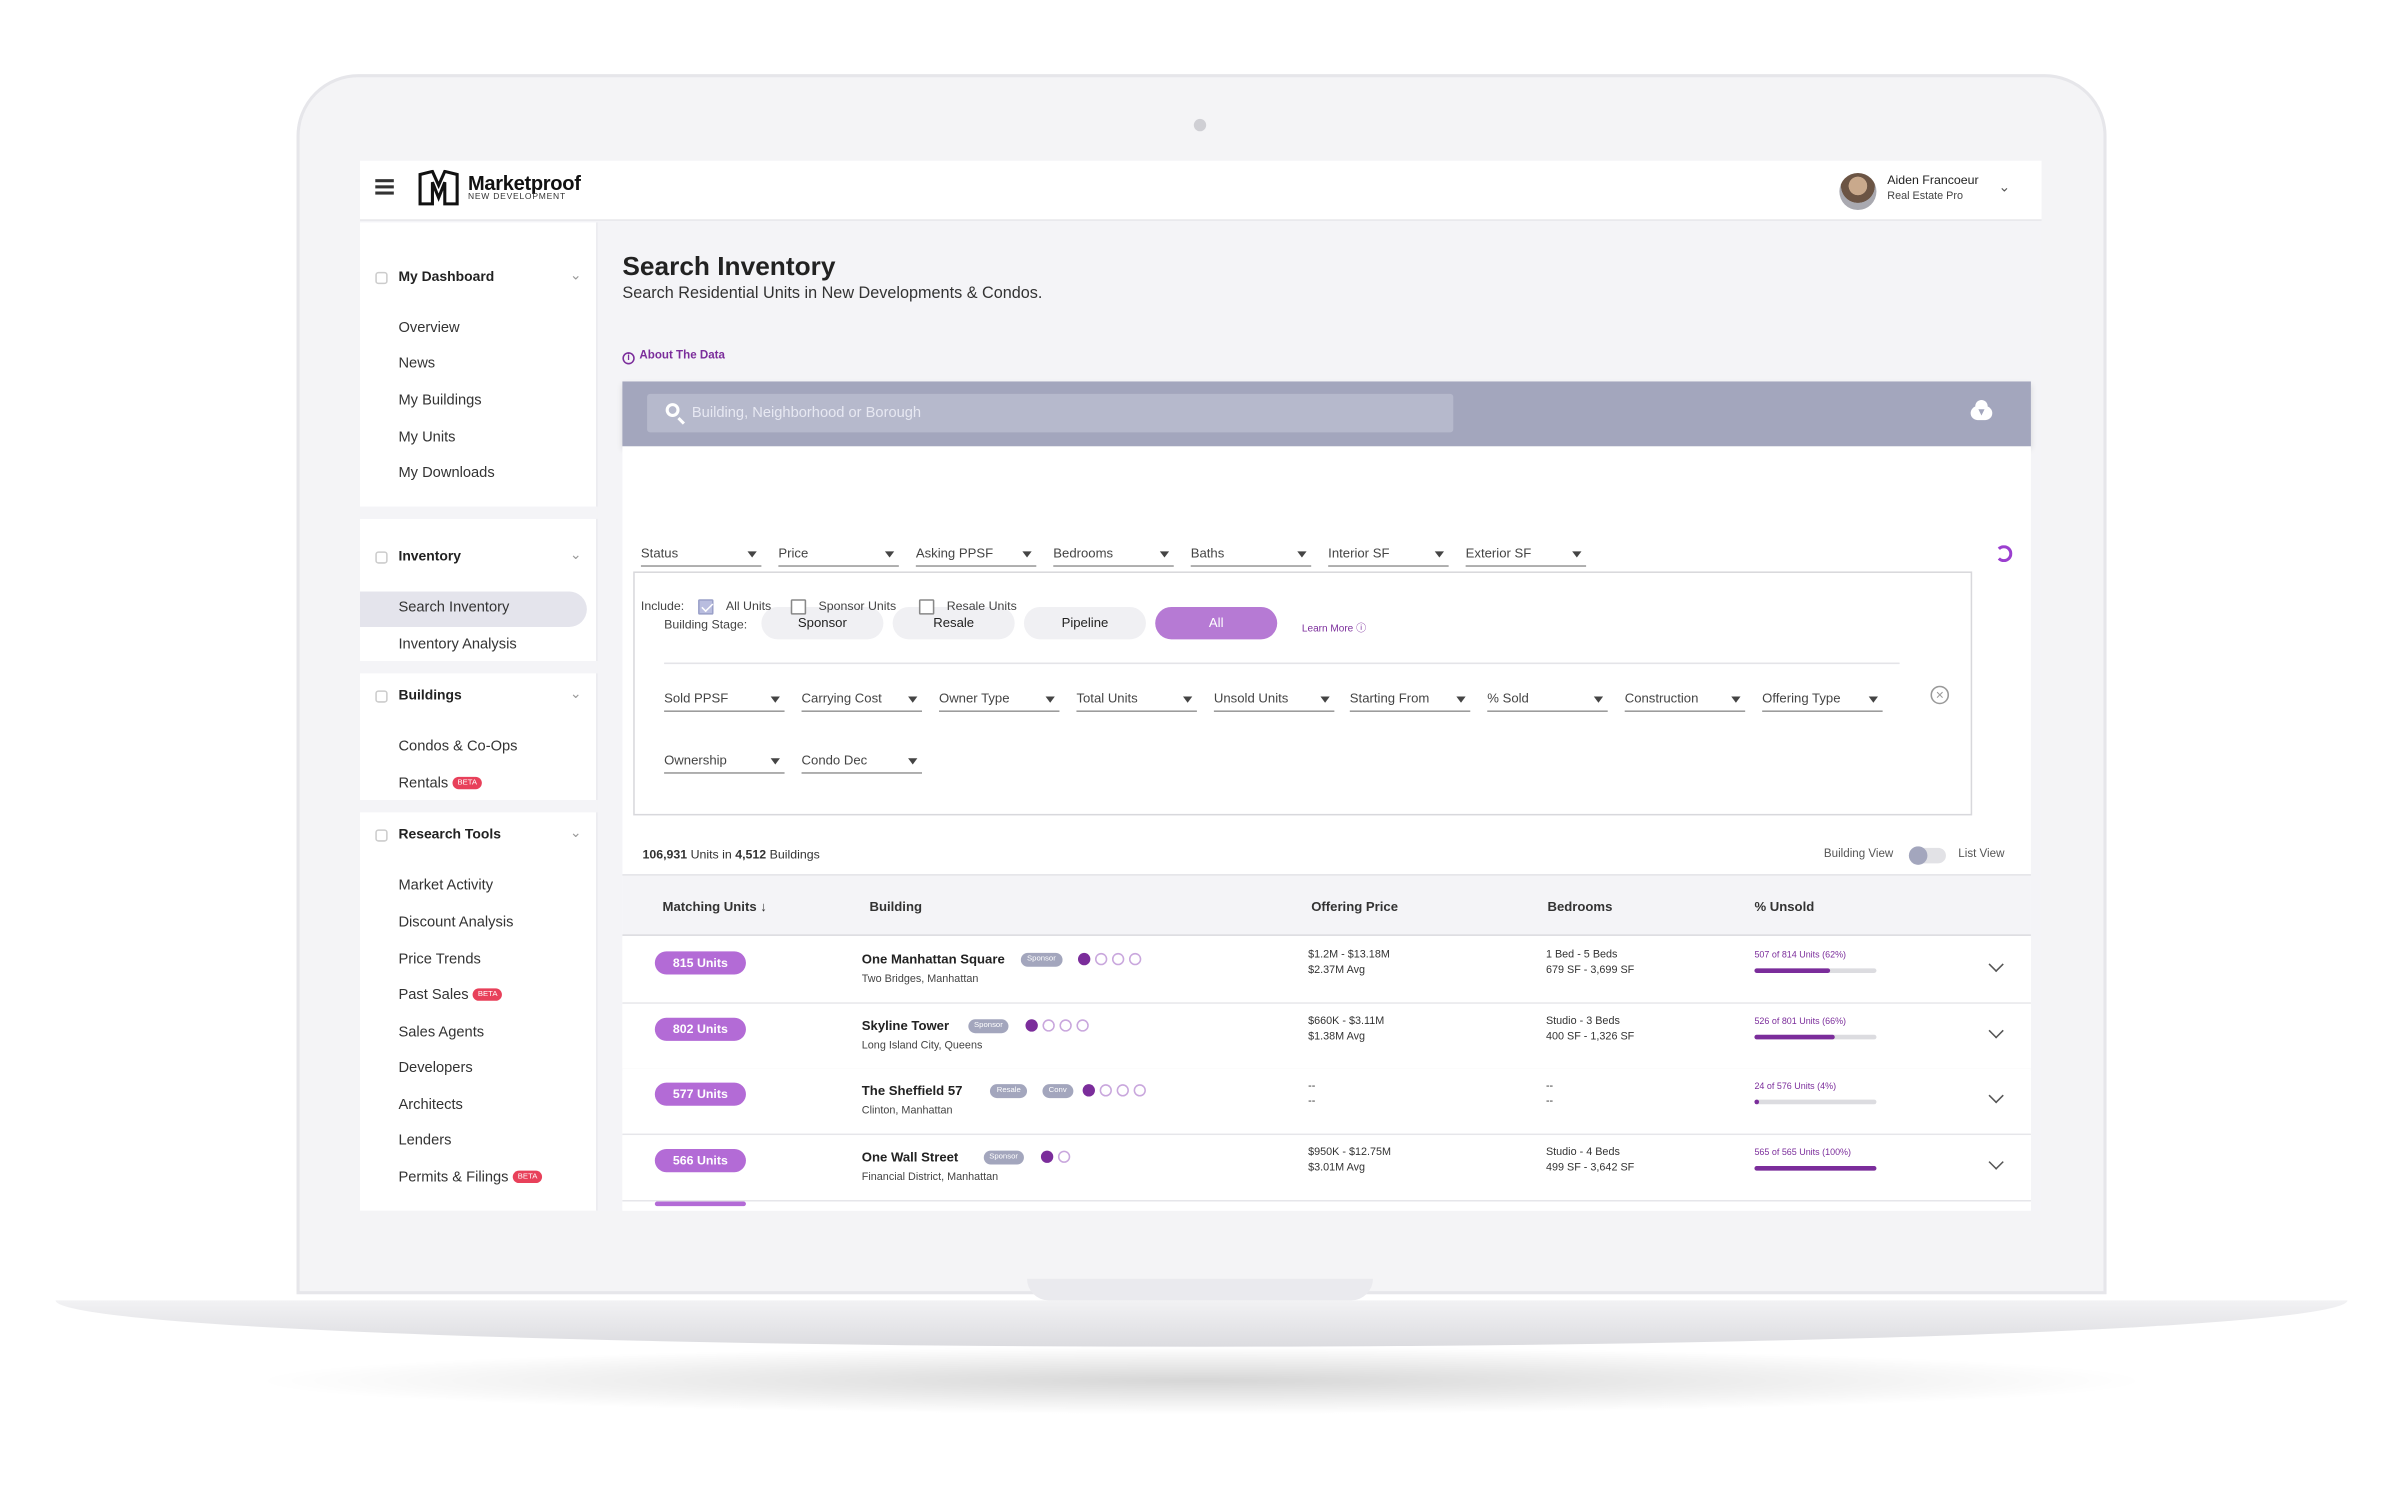  Describe the element at coordinates (862, 763) in the screenshot. I see `filter-condo-dec: Condo Dec` at that location.